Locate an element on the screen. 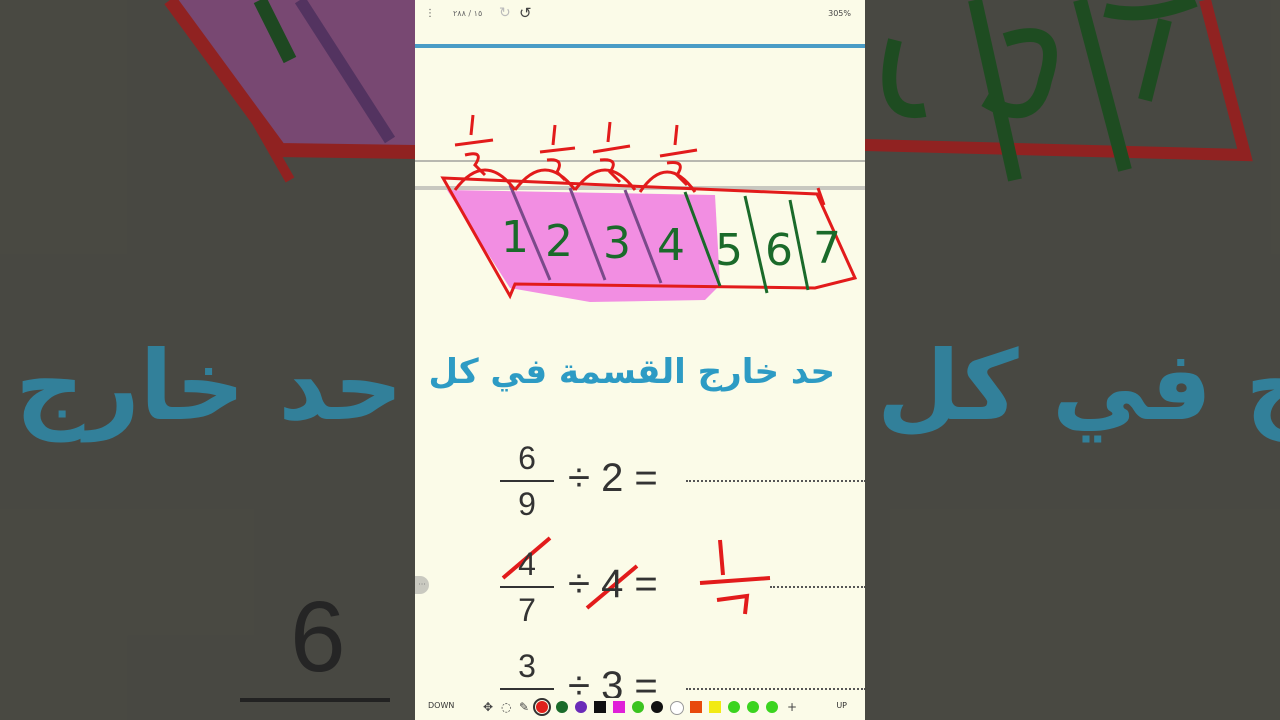  equation-2: 4 7 ÷ 4 = is located at coordinates (682, 587).